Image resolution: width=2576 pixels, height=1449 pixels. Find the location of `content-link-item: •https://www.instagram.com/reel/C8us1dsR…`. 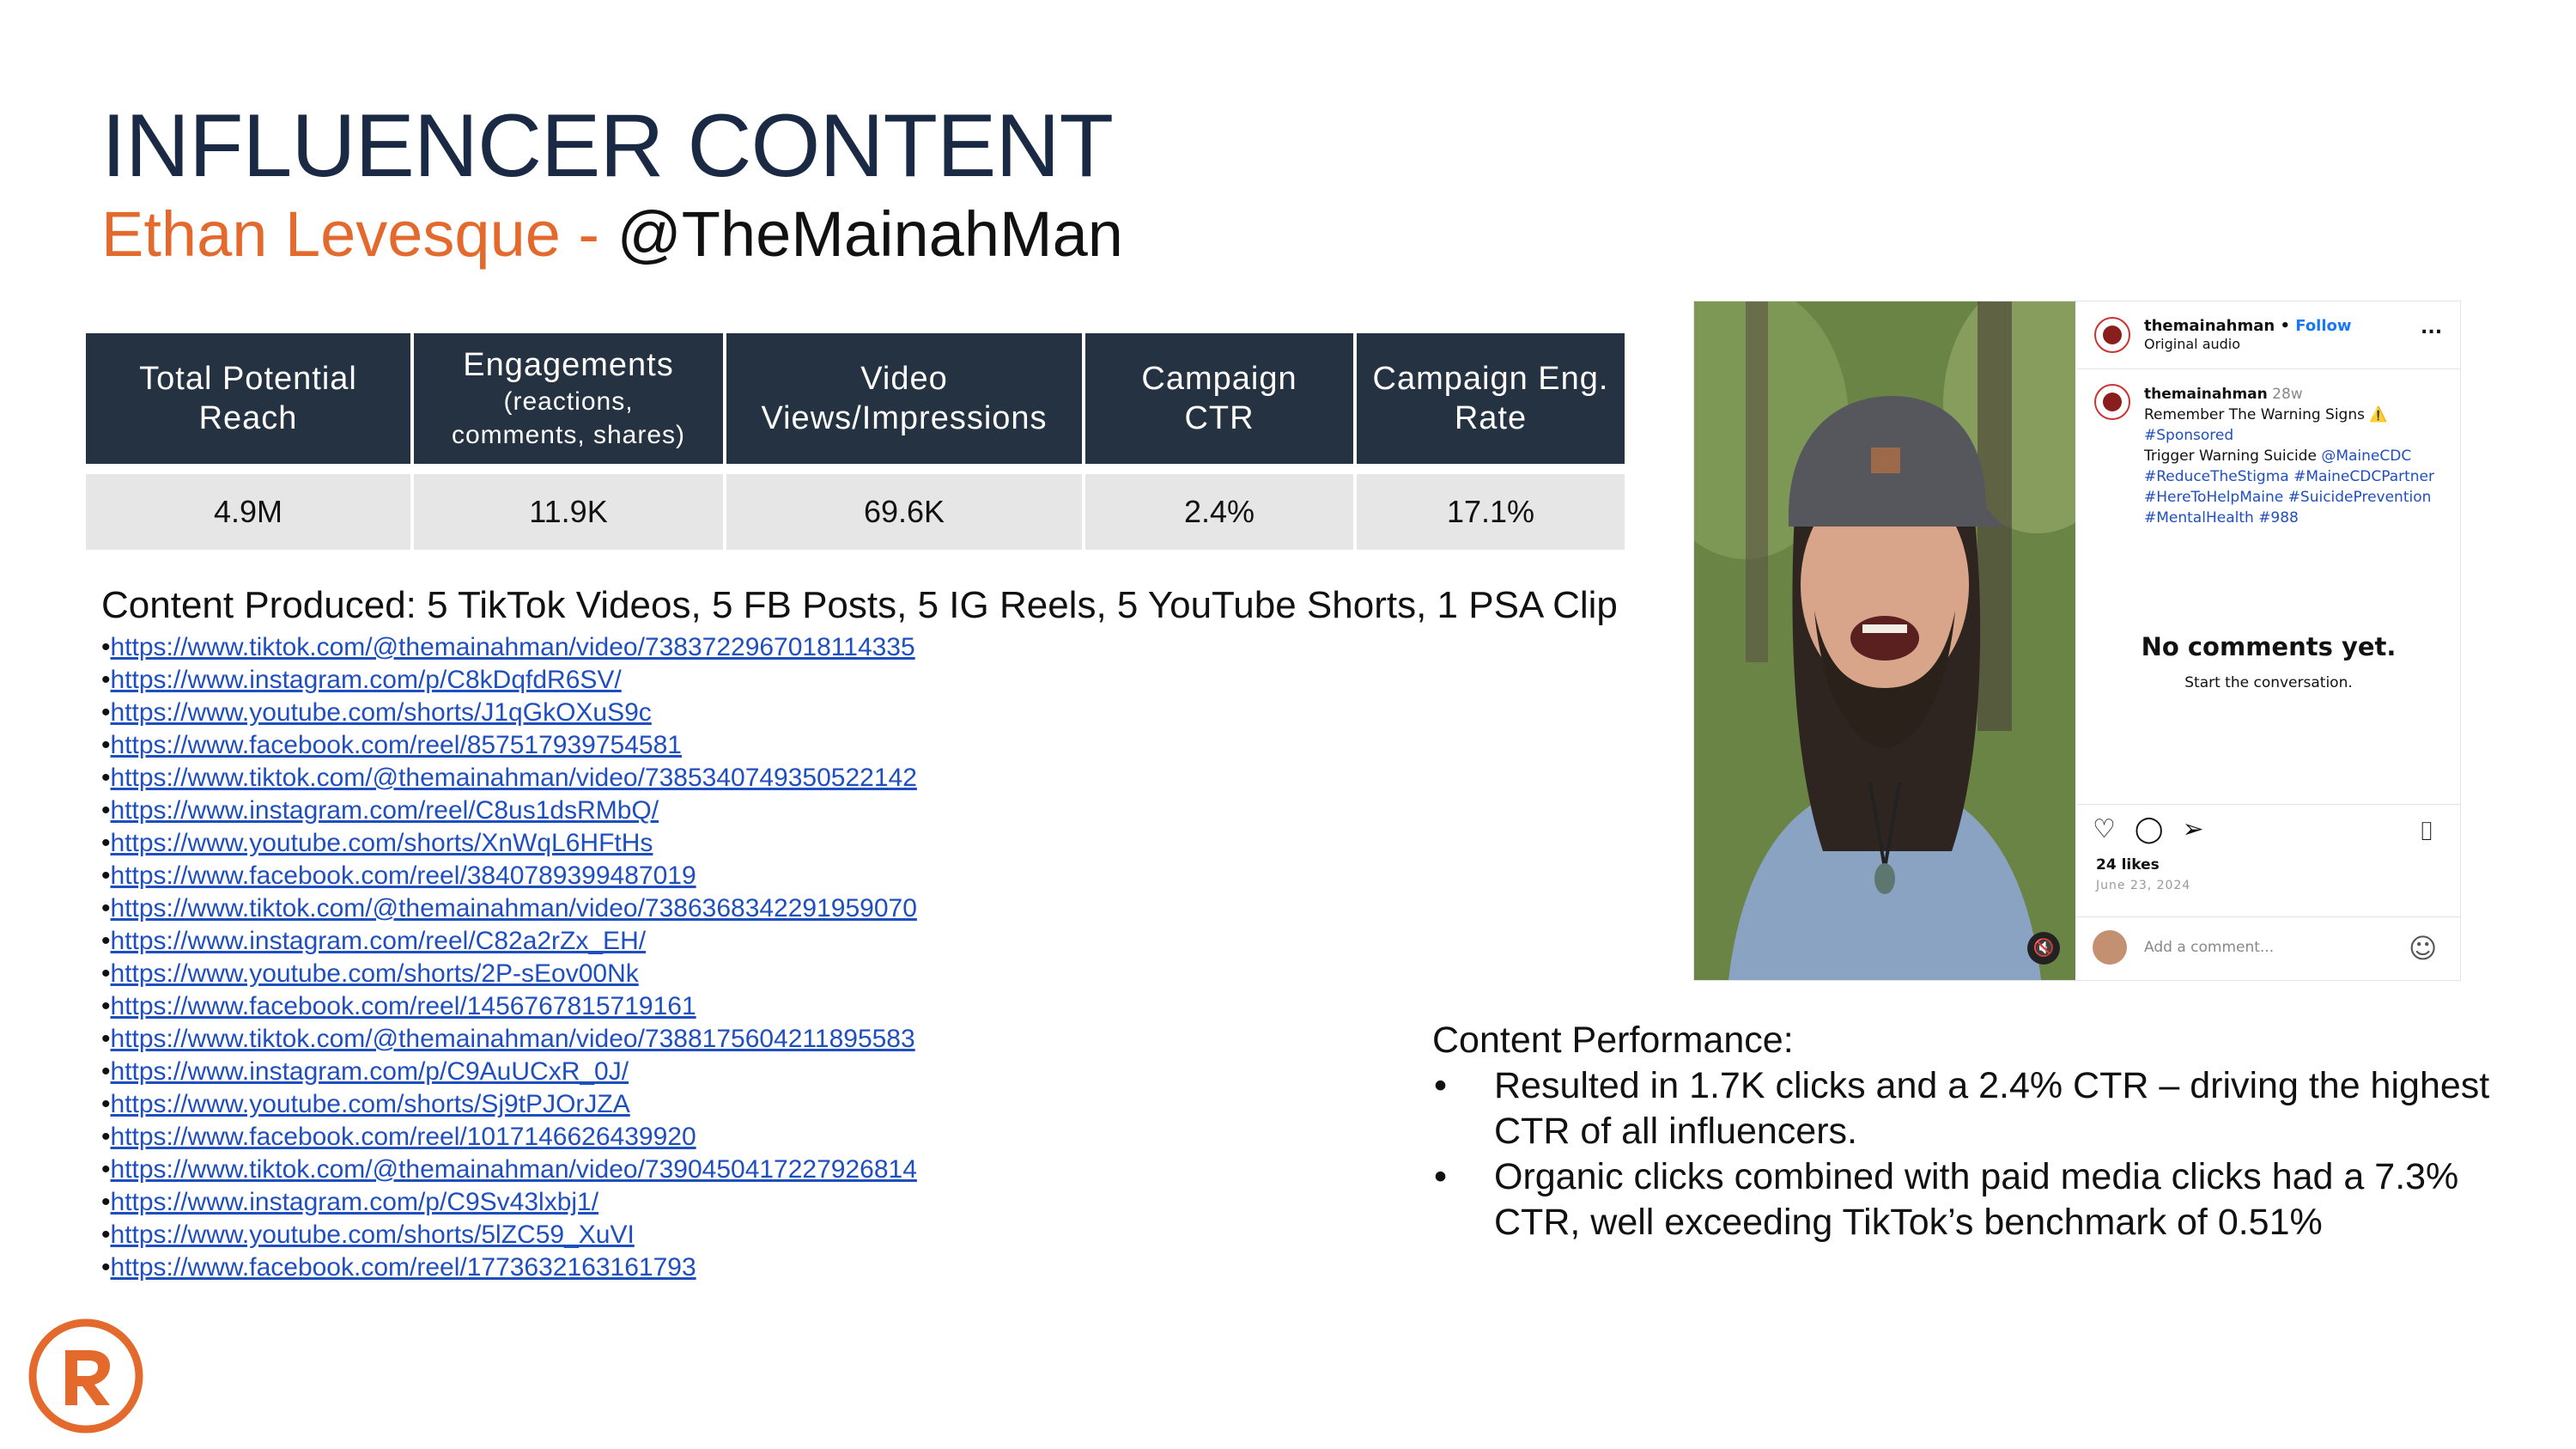

content-link-item: •https://www.instagram.com/reel/C8us1dsR… is located at coordinates (509, 811).